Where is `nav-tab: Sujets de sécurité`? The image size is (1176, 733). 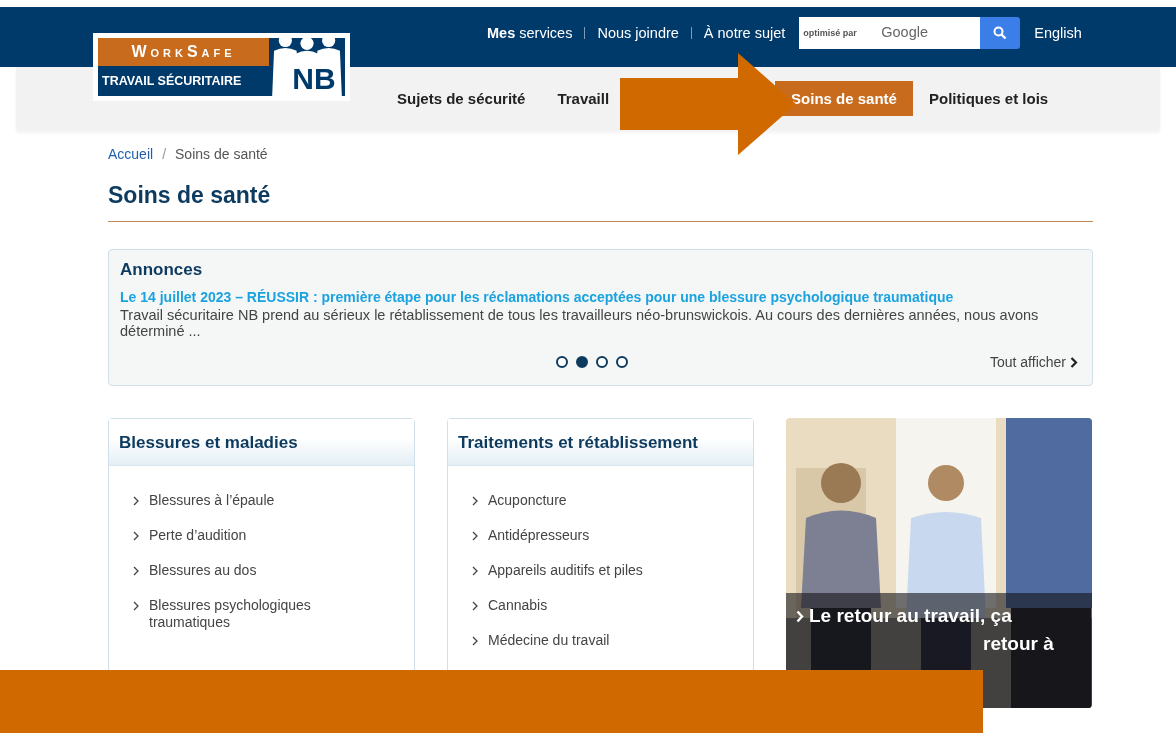
nav-tab: Sujets de sécurité is located at coordinates (461, 98).